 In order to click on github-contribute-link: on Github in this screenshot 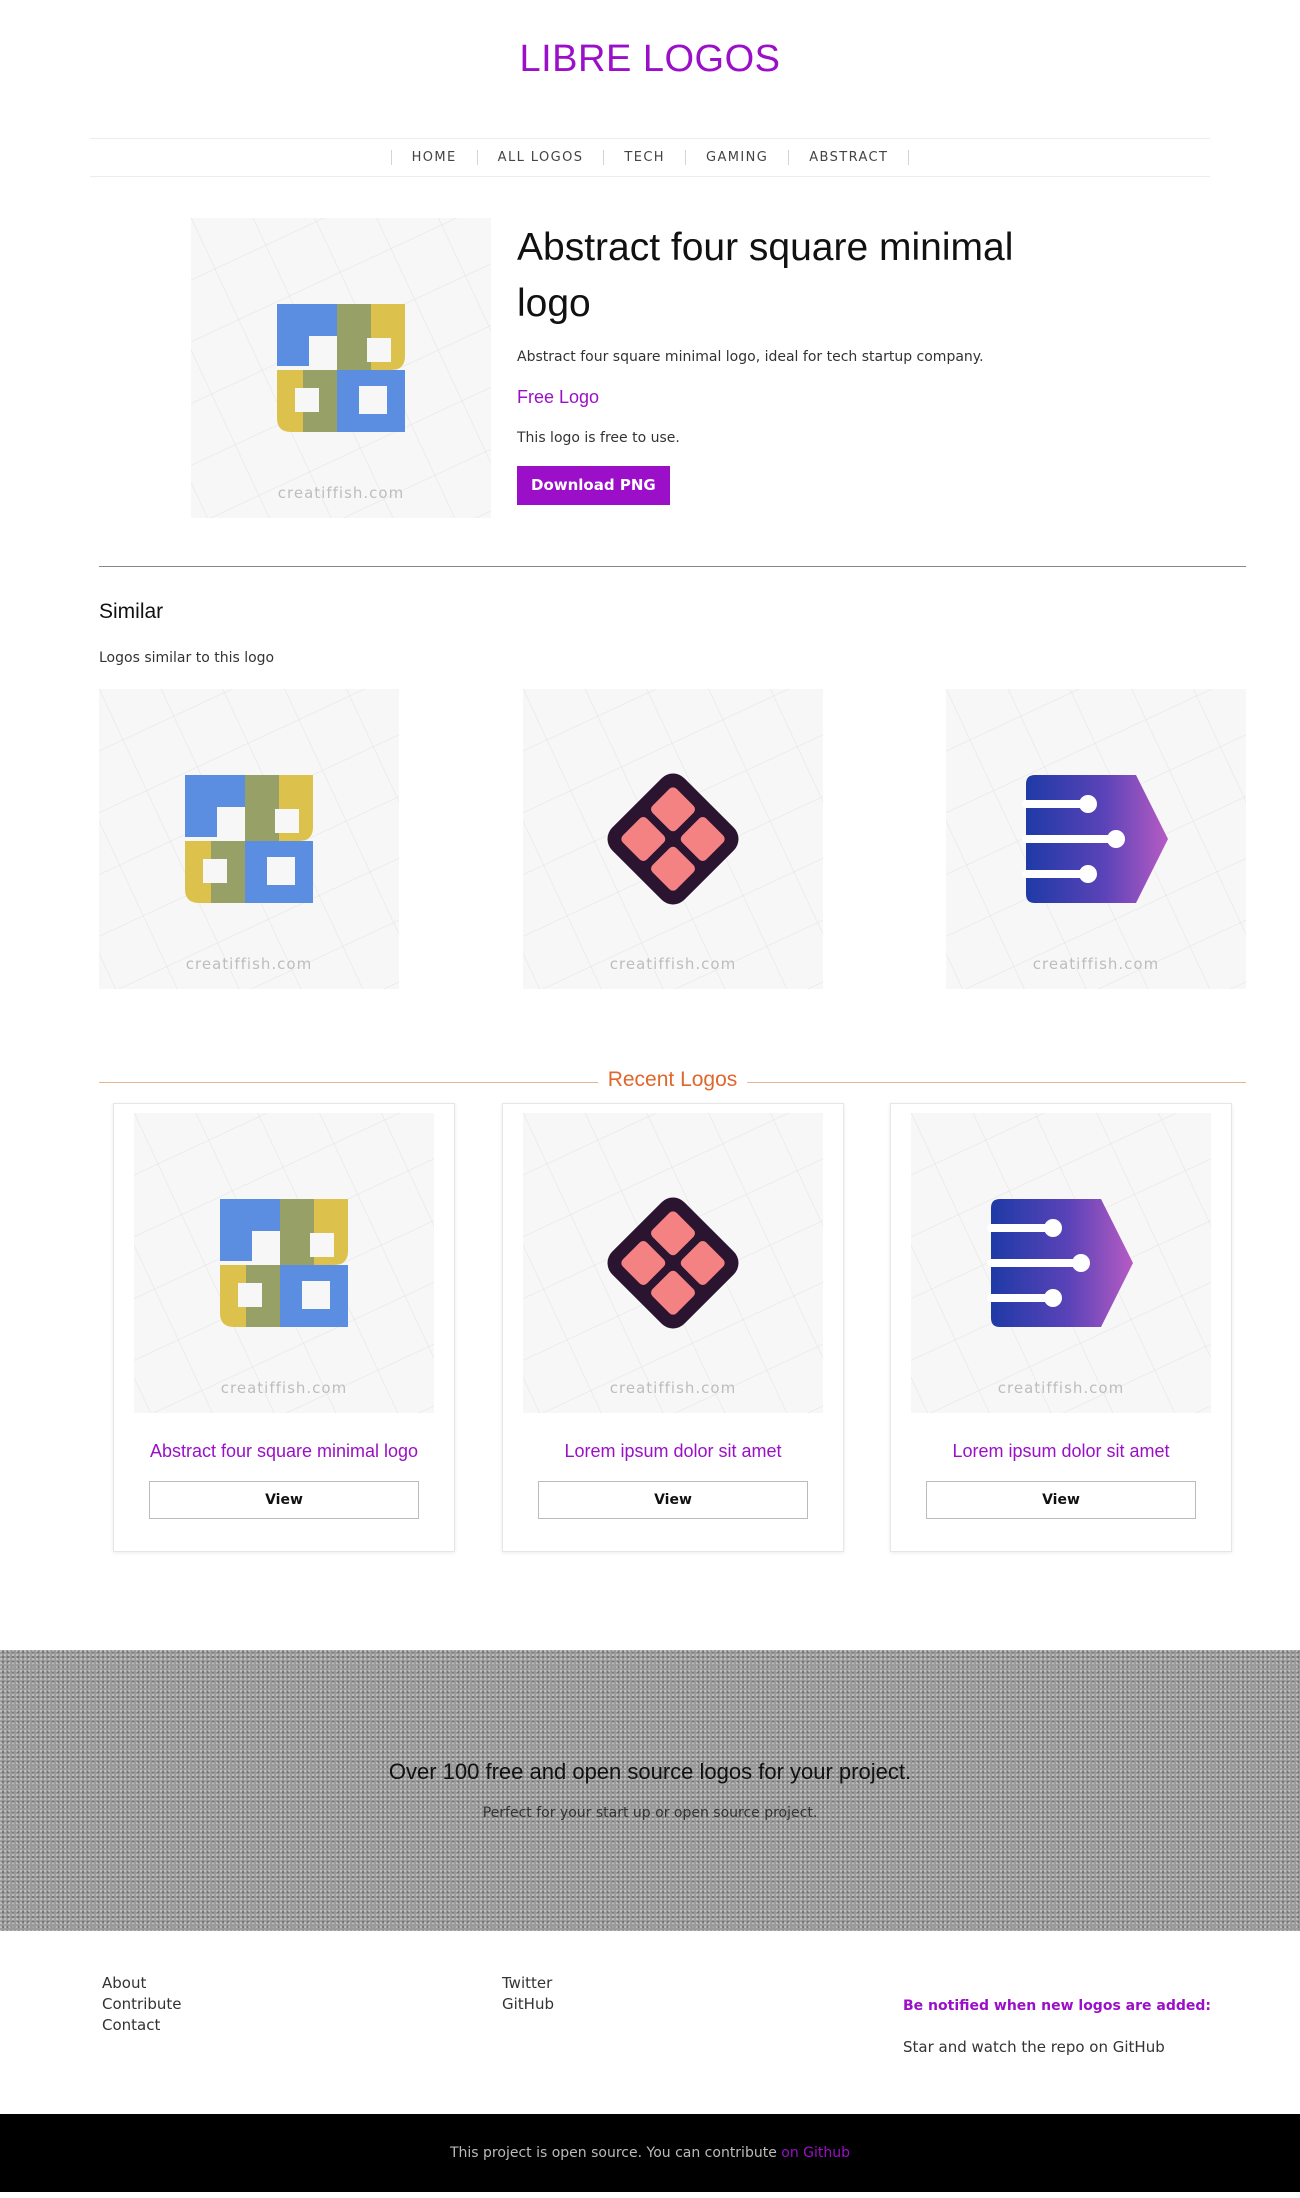, I will do `click(815, 2153)`.